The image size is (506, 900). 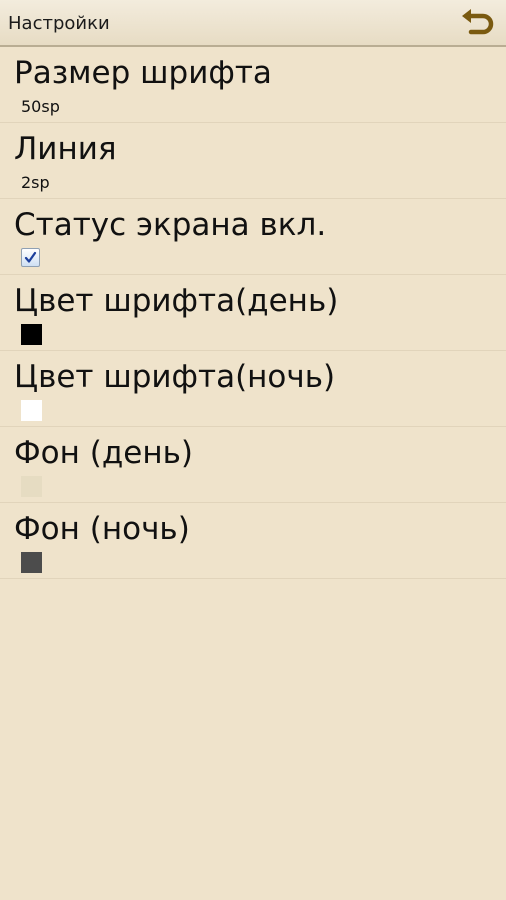 I want to click on setting-value: 2sp, so click(x=35, y=182).